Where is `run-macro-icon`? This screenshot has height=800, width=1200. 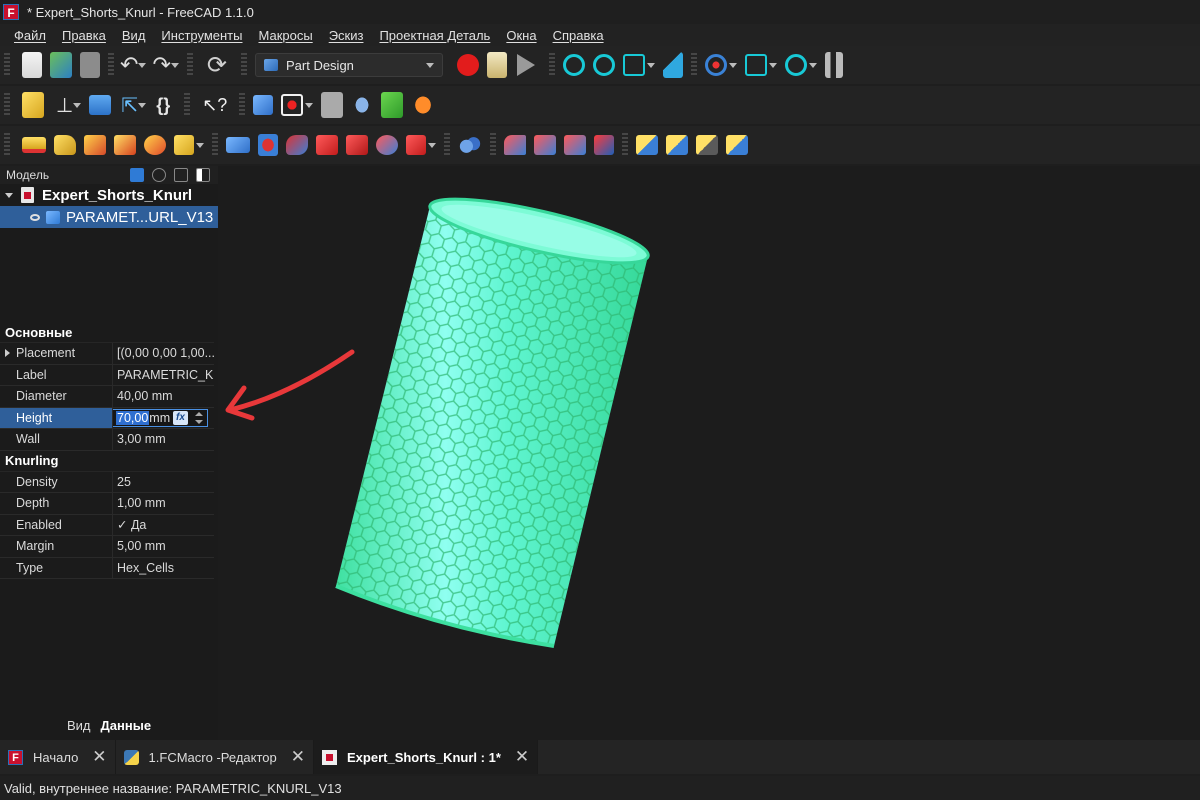 run-macro-icon is located at coordinates (525, 65).